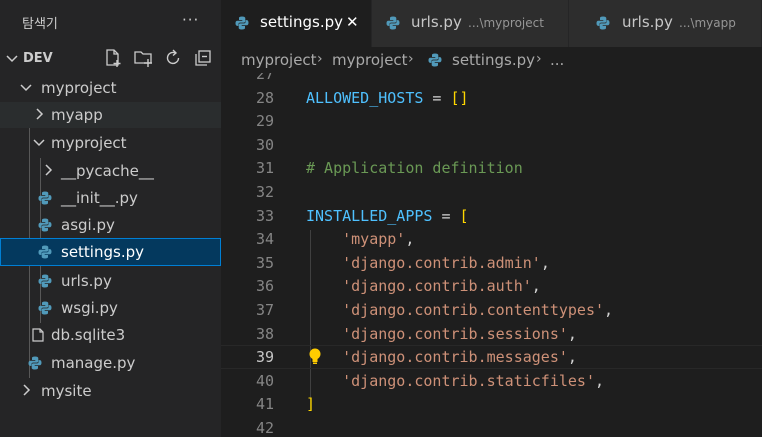  What do you see at coordinates (360, 239) in the screenshot?
I see `code-text: 'myapp',` at bounding box center [360, 239].